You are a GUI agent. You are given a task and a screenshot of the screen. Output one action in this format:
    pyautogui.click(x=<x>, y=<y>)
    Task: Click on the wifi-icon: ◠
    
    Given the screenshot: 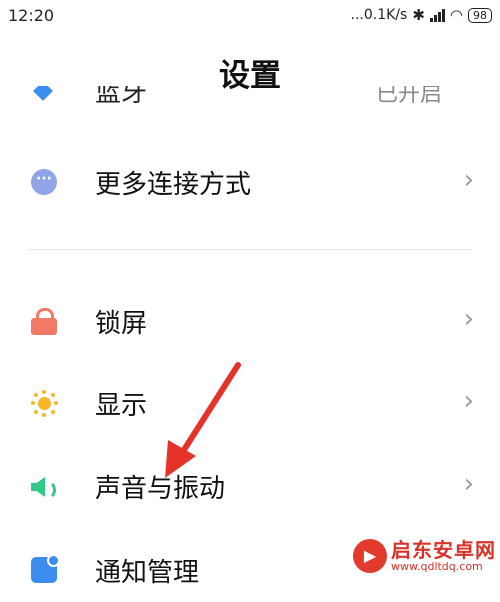 What is the action you would take?
    pyautogui.click(x=456, y=15)
    